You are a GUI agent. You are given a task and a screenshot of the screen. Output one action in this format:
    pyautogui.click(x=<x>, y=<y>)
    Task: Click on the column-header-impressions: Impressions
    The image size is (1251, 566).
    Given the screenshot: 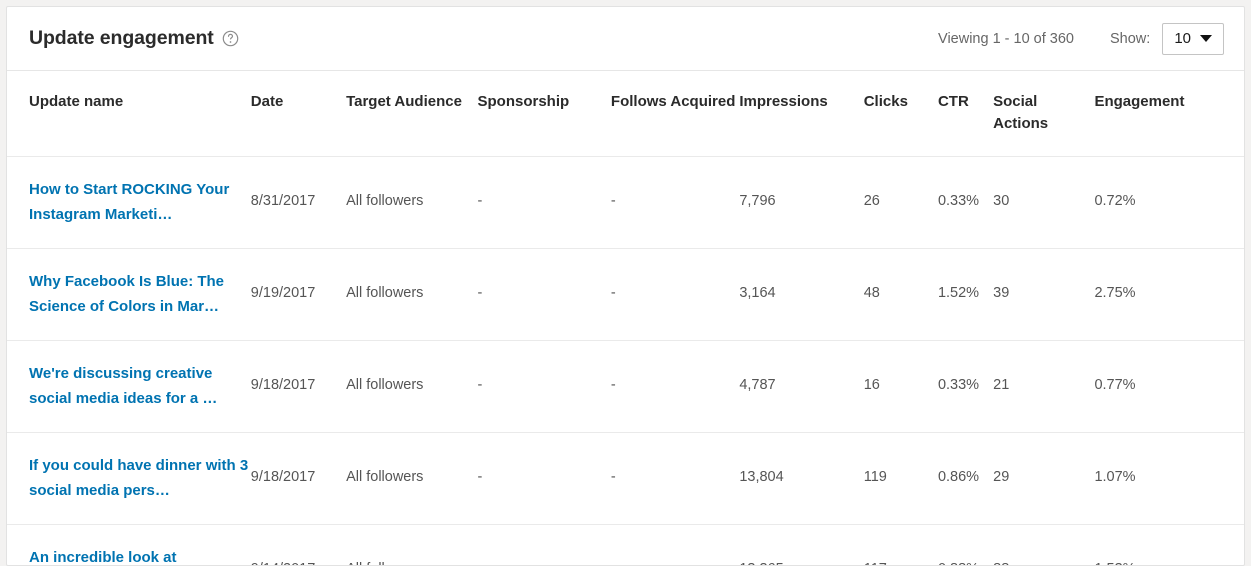 What is the action you would take?
    pyautogui.click(x=801, y=113)
    